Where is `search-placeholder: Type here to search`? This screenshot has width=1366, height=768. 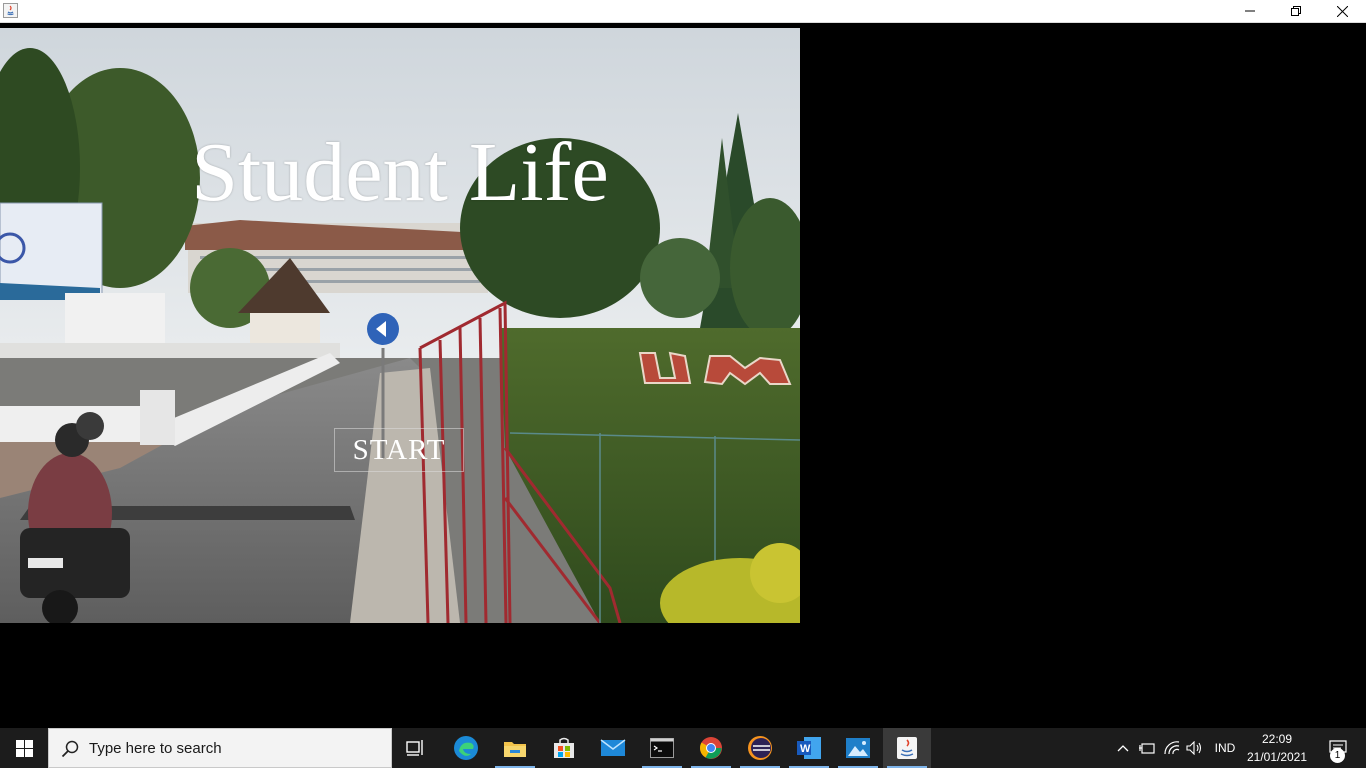 search-placeholder: Type here to search is located at coordinates (155, 748).